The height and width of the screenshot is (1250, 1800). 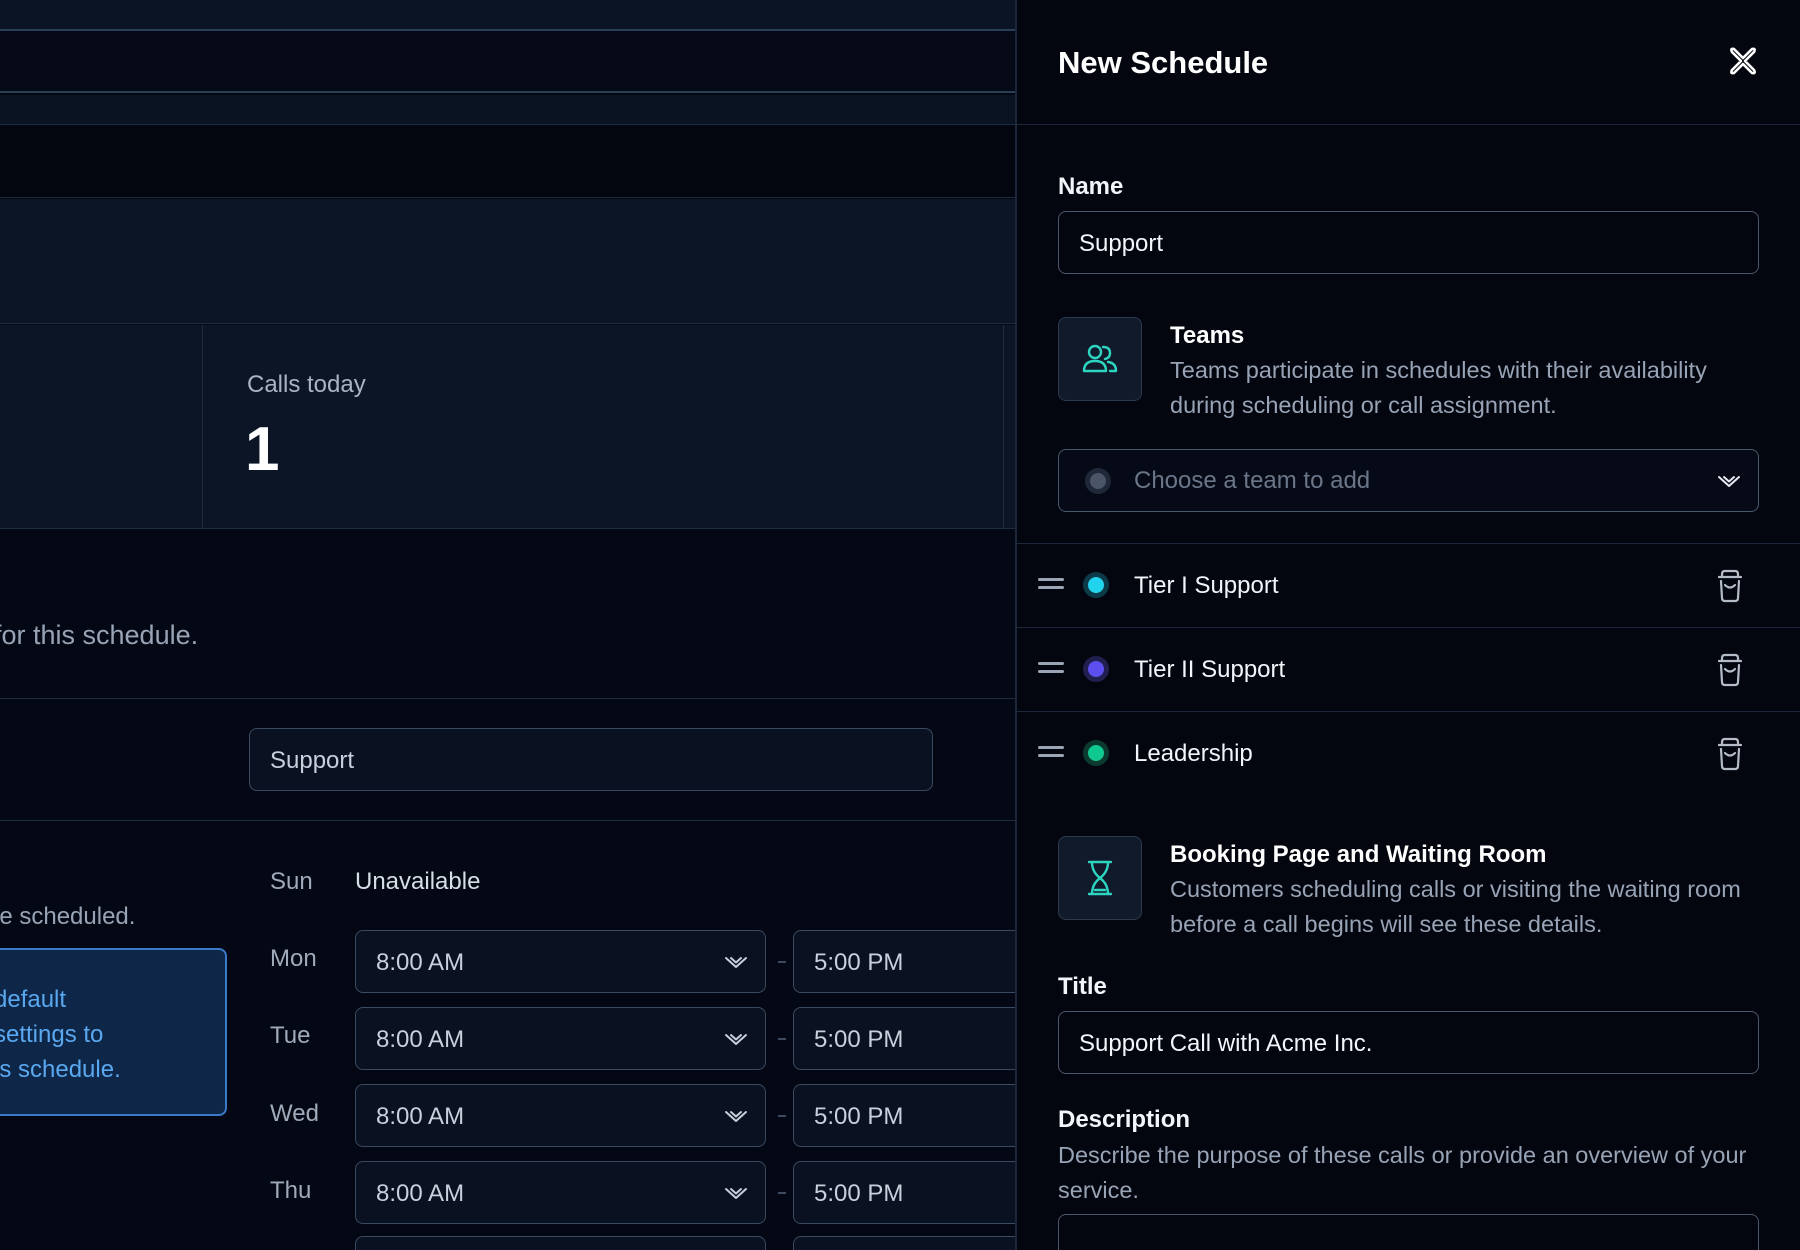 I want to click on booking-icon-box, so click(x=1100, y=878).